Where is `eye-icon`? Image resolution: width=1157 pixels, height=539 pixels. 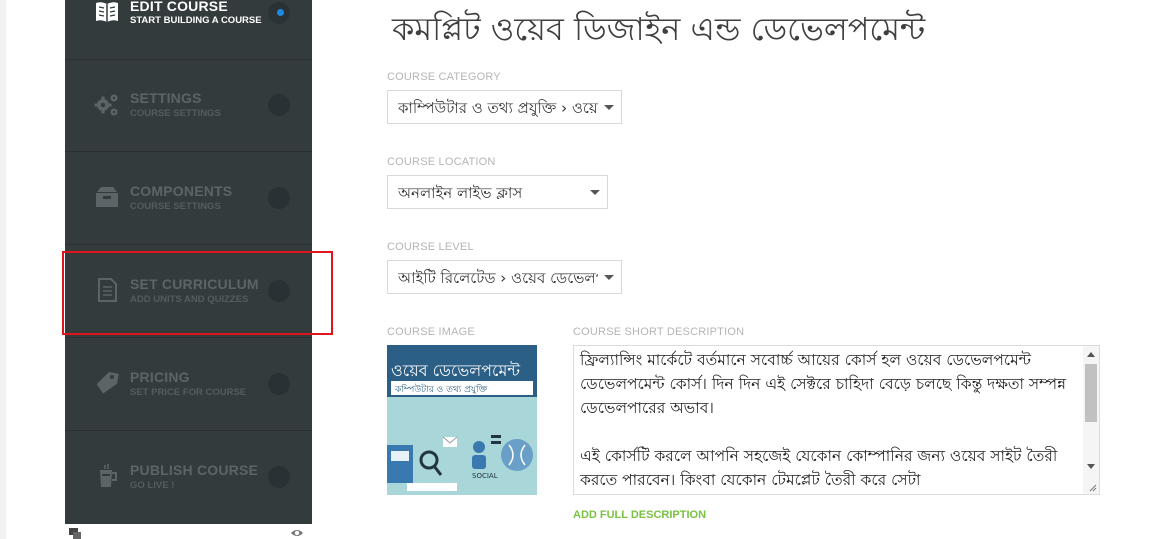 eye-icon is located at coordinates (297, 533).